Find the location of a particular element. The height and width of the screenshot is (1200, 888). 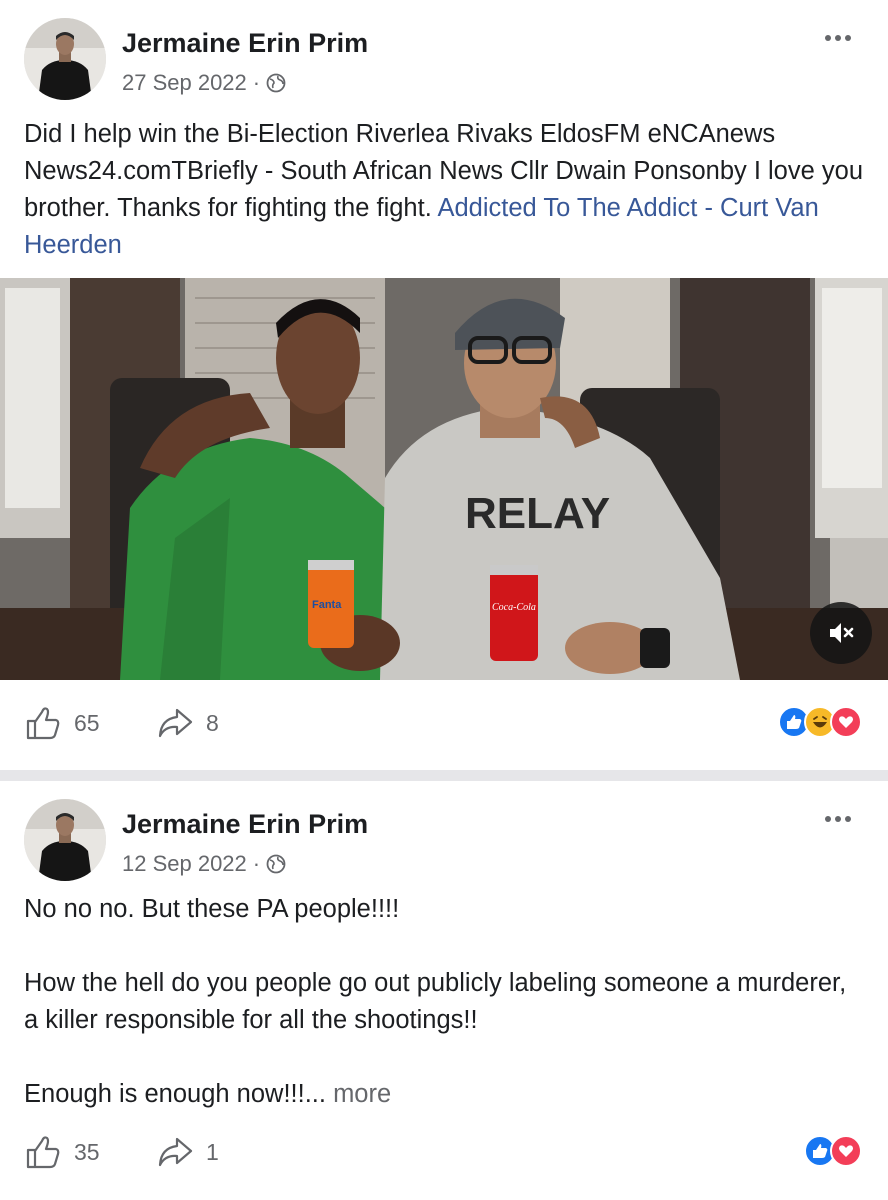

share-button: 1 is located at coordinates (187, 1152).